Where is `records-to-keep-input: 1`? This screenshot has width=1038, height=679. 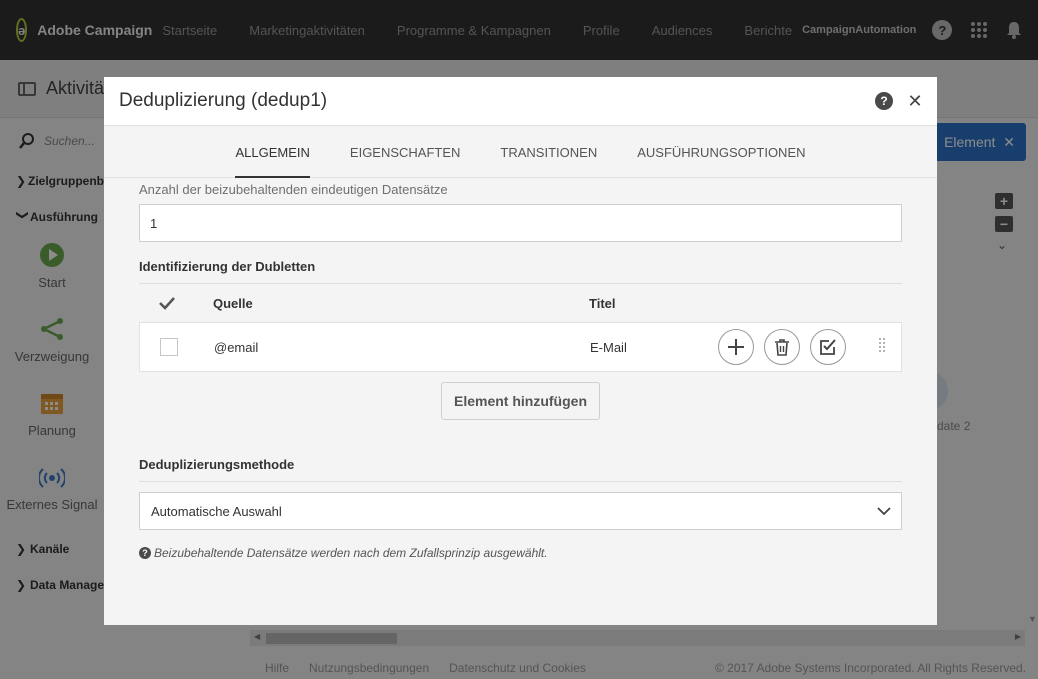
records-to-keep-input: 1 is located at coordinates (520, 223).